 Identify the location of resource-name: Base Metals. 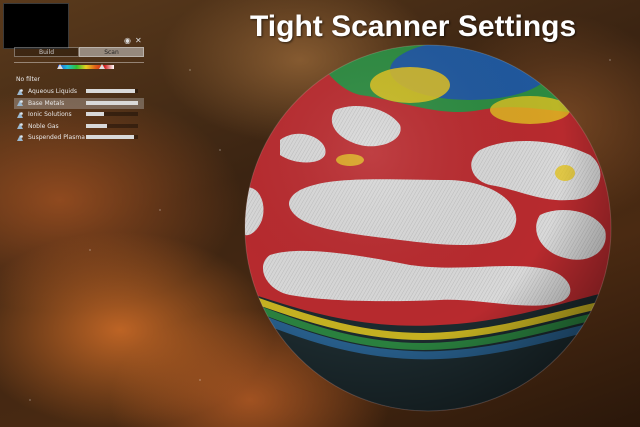
(46, 103).